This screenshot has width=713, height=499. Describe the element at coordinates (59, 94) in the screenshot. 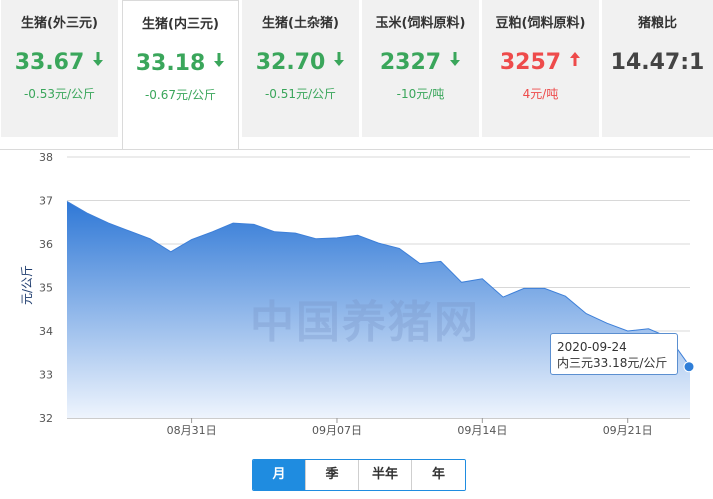

I see `card-change: -0.53元/公斤` at that location.